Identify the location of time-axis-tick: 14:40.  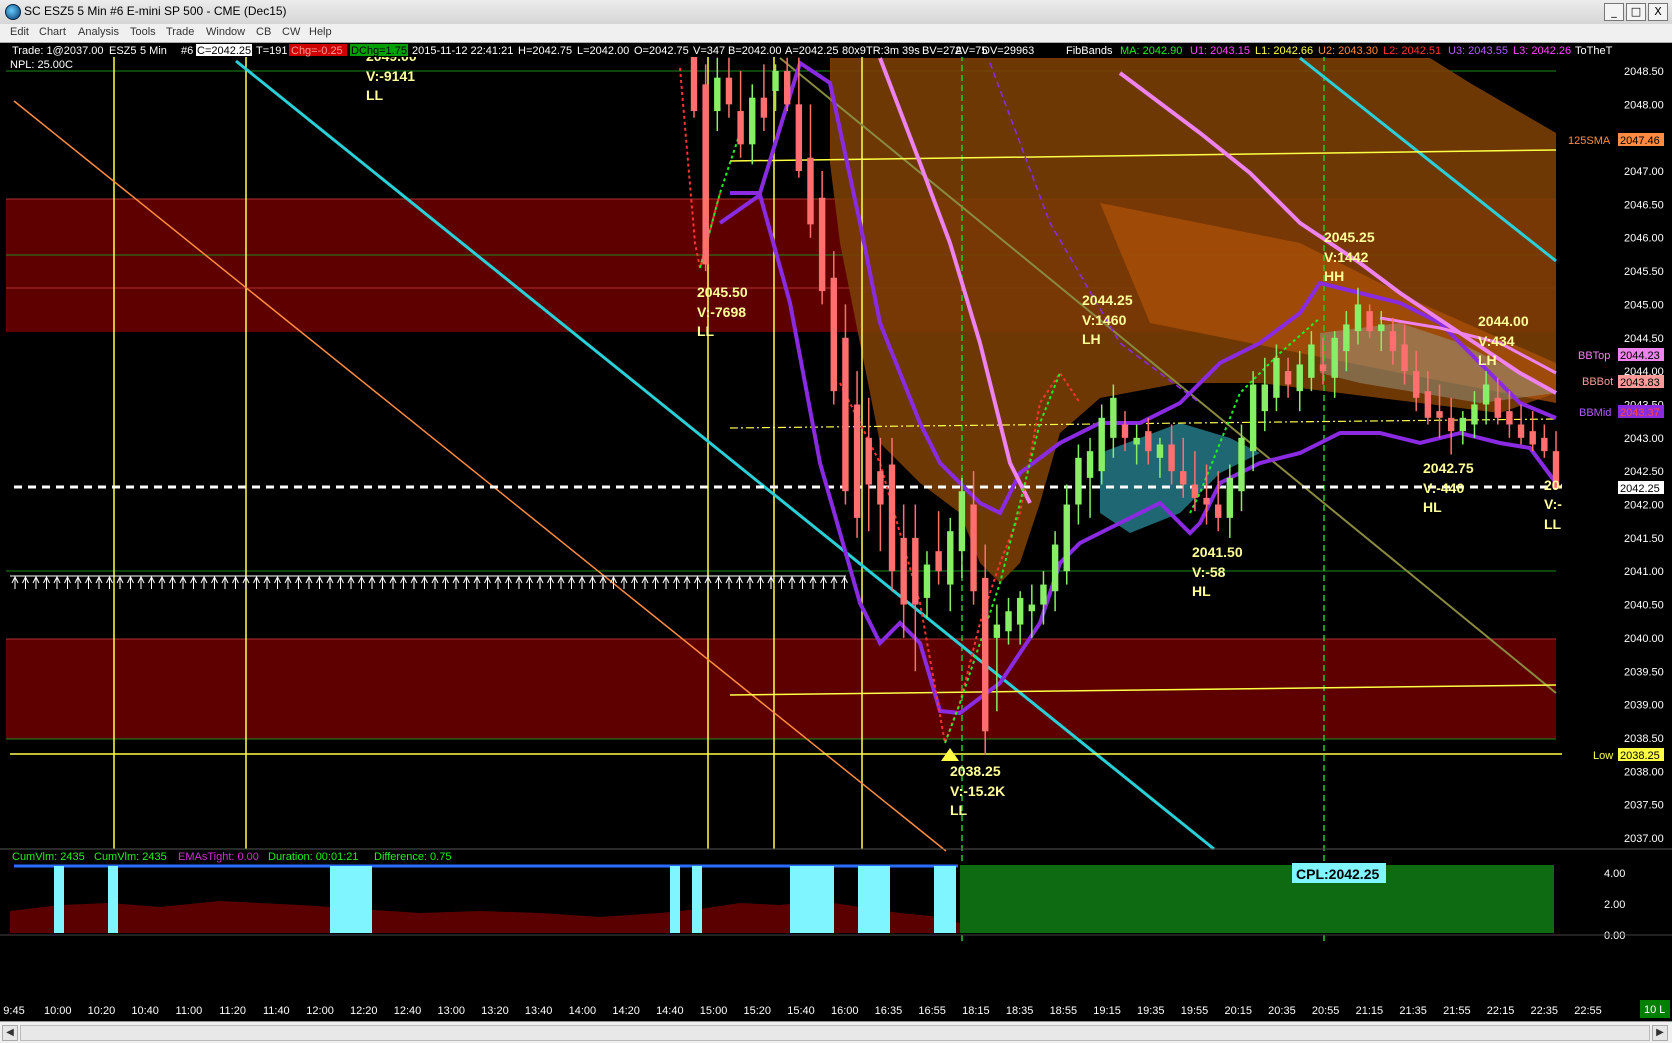
(670, 1011).